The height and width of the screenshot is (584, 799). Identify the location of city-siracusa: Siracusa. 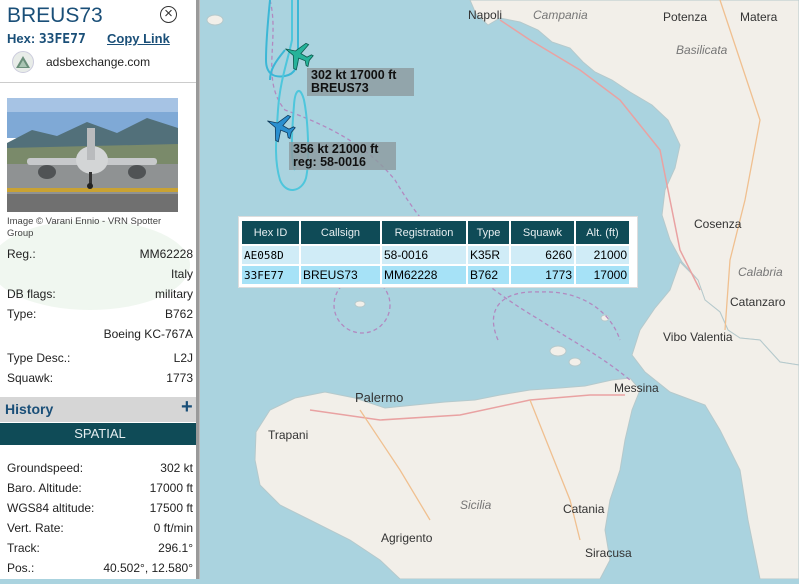
(608, 553).